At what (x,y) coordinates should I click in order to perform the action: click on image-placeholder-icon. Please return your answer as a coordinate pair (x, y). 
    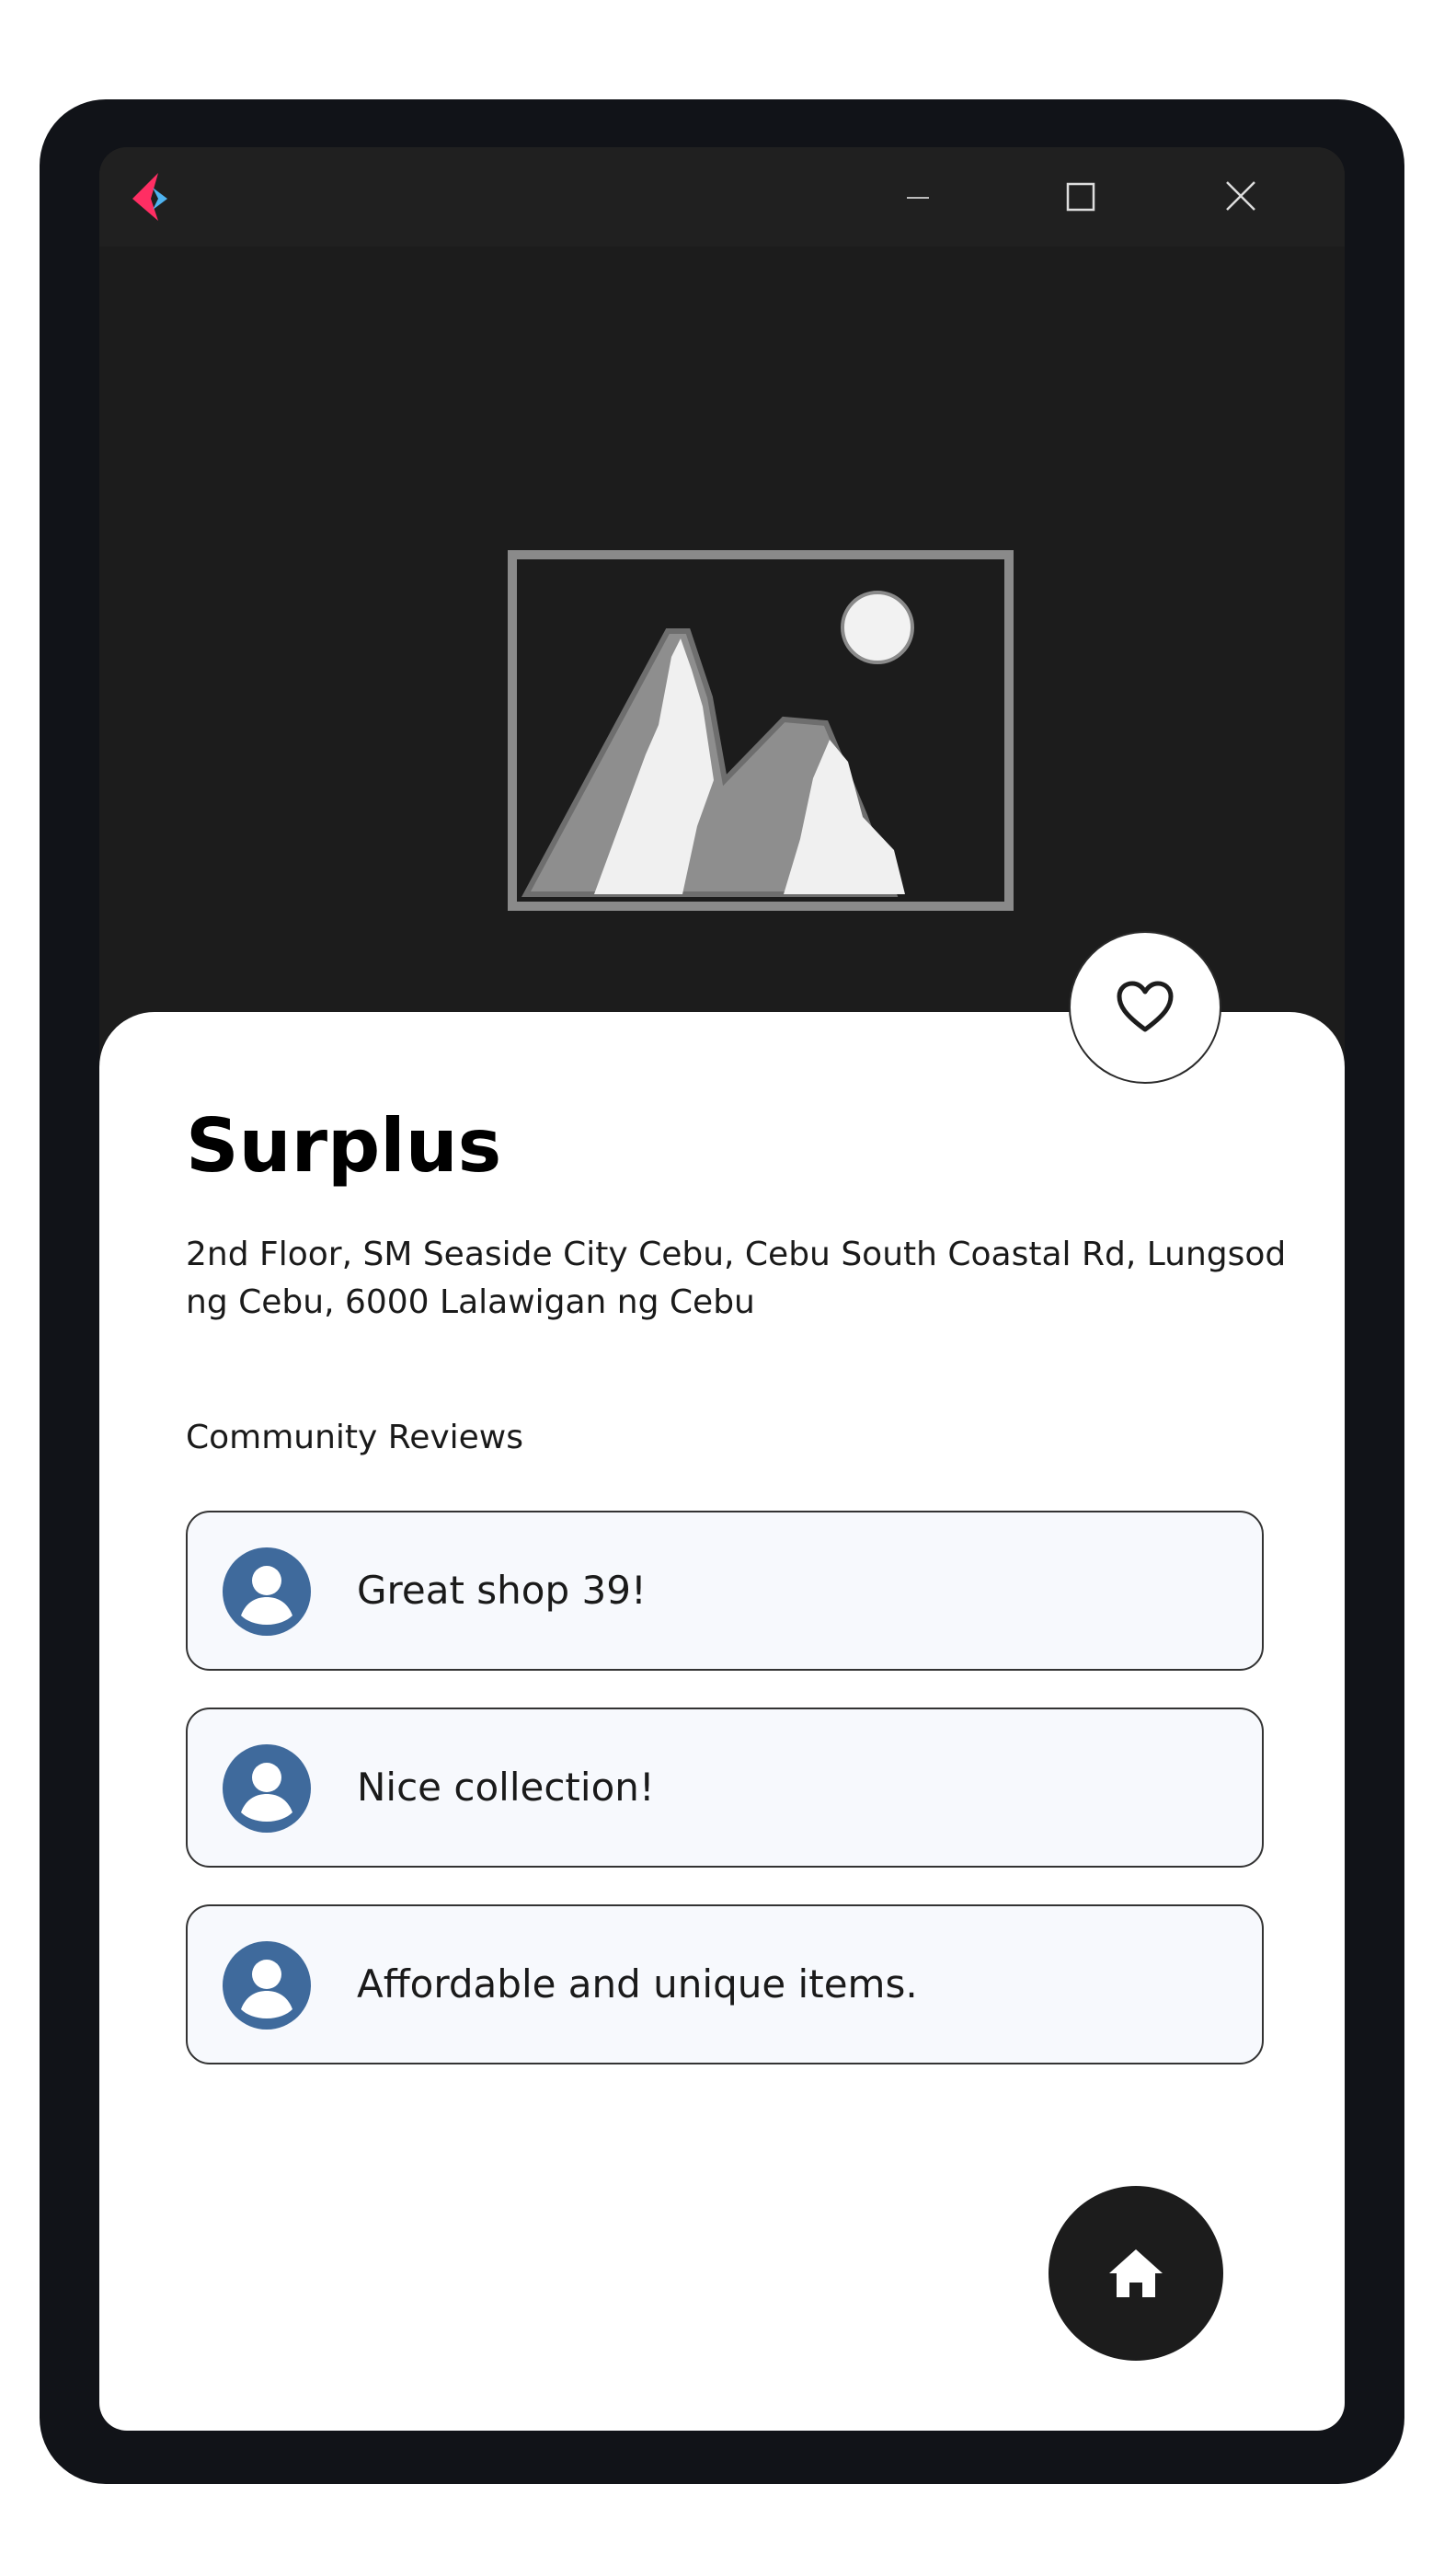
    Looking at the image, I should click on (761, 730).